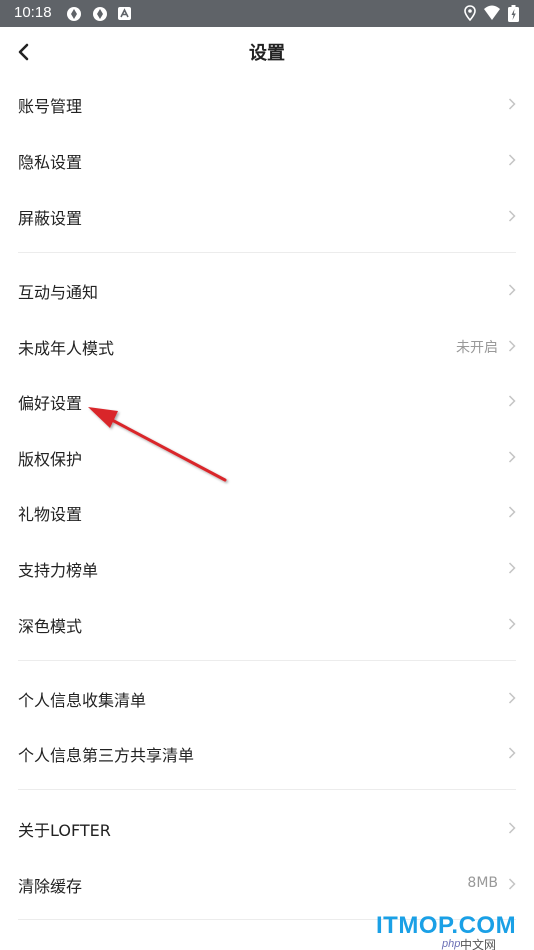 The width and height of the screenshot is (534, 950). I want to click on settings-item-personal-info-collection: 个人信息收集清单, so click(267, 698).